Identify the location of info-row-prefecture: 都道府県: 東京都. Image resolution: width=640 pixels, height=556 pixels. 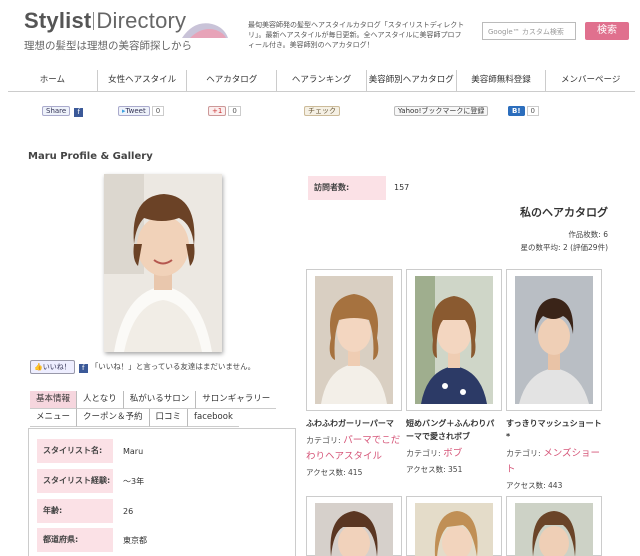
(92, 540).